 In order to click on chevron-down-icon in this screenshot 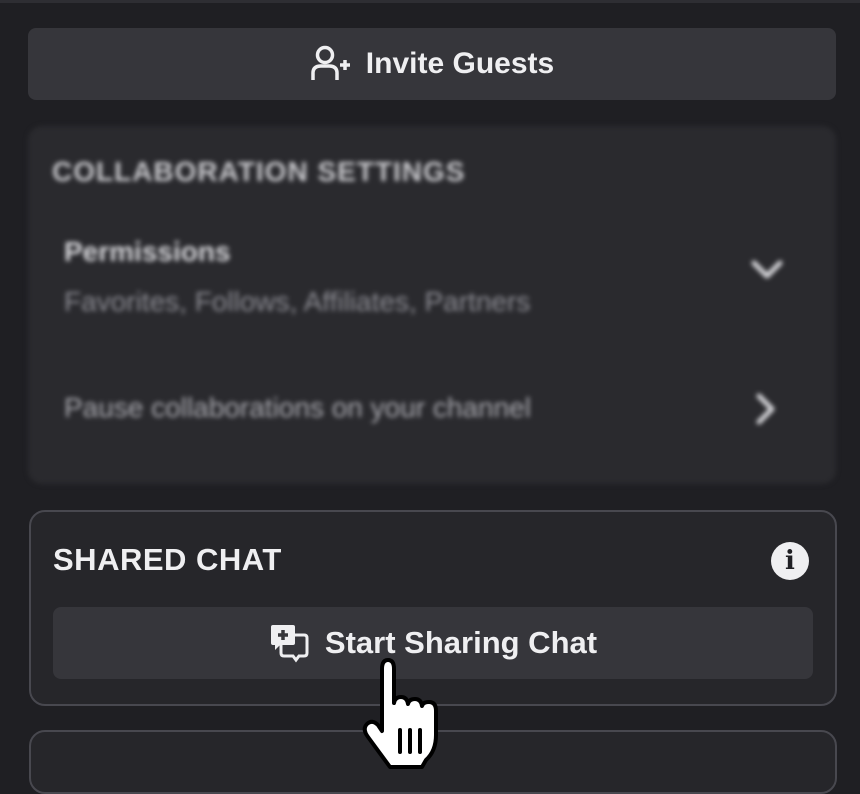, I will do `click(767, 270)`.